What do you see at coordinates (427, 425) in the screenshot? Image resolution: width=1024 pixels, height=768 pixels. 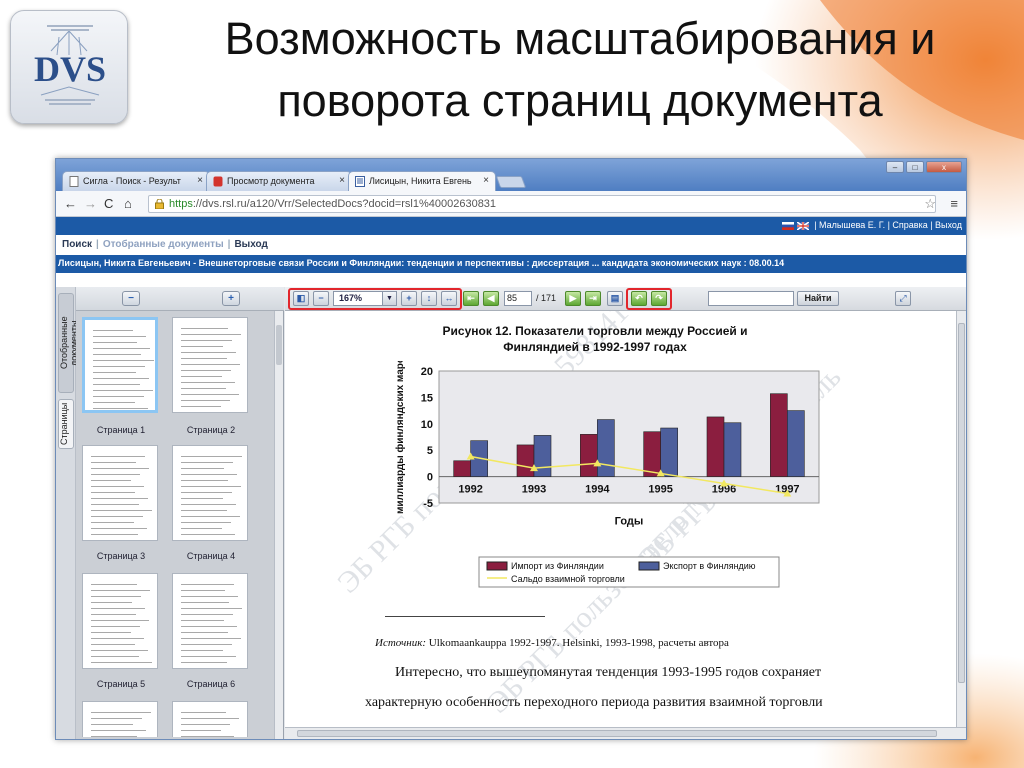 I see `y-tick-label: 10` at bounding box center [427, 425].